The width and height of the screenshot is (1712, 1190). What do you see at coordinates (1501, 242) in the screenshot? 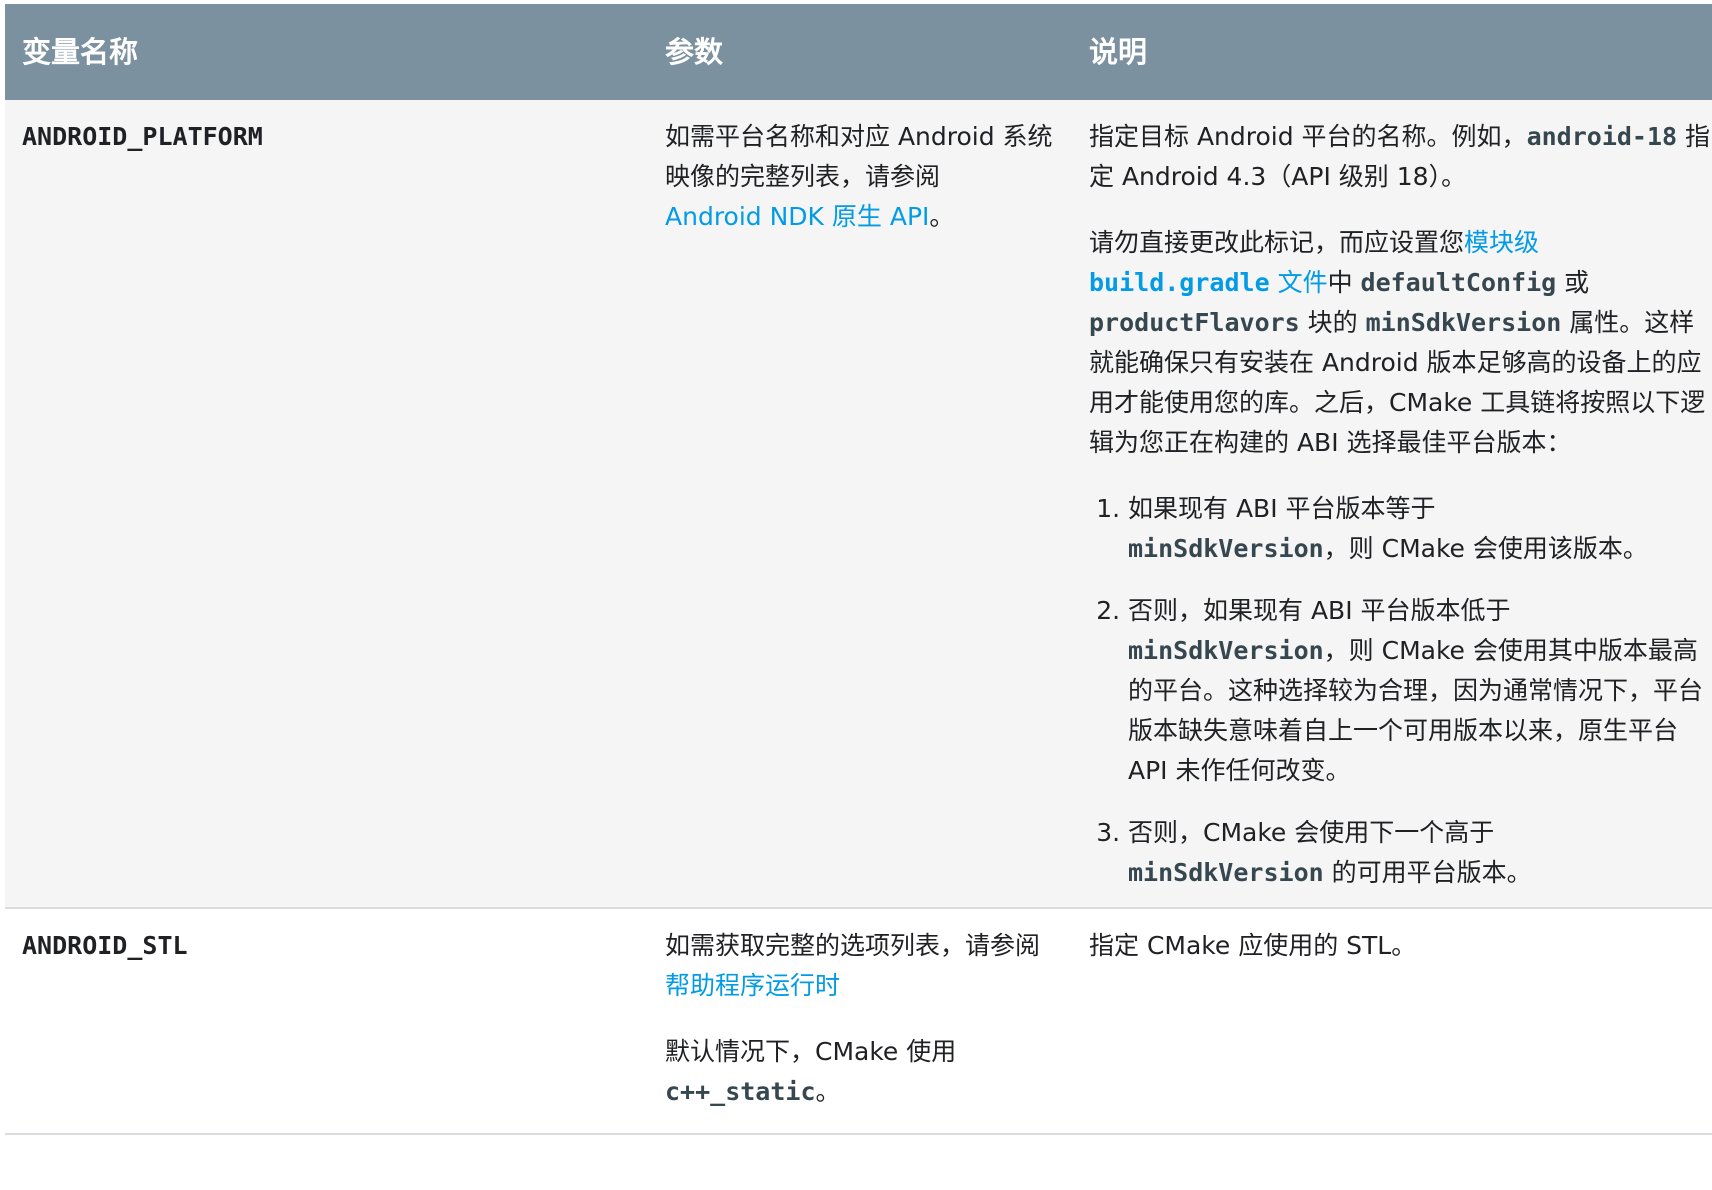
I see `link-text: 模块级` at bounding box center [1501, 242].